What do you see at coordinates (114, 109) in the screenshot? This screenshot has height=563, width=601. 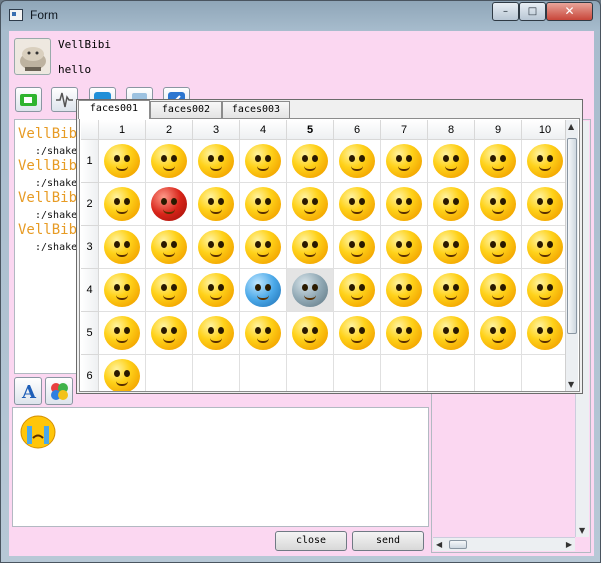 I see `tab-faces001: faces001` at bounding box center [114, 109].